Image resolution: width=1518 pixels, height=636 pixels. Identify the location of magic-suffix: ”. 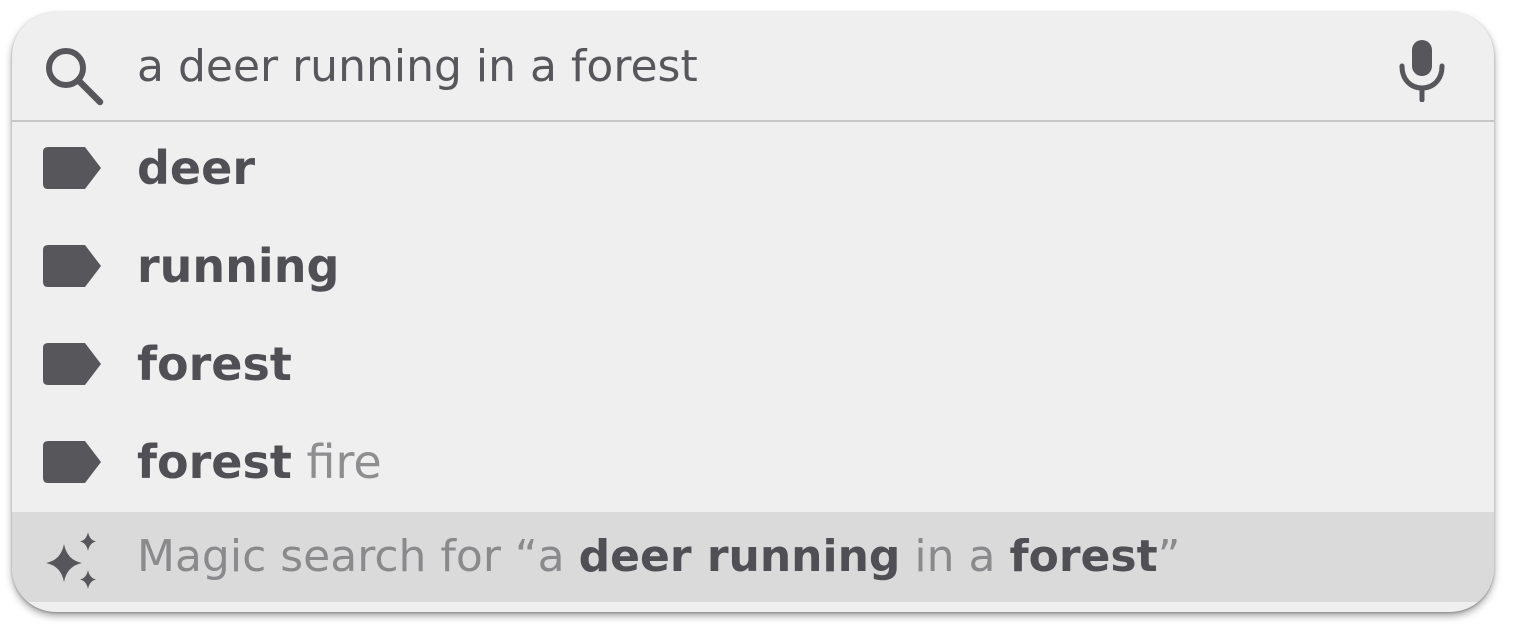
(1169, 556).